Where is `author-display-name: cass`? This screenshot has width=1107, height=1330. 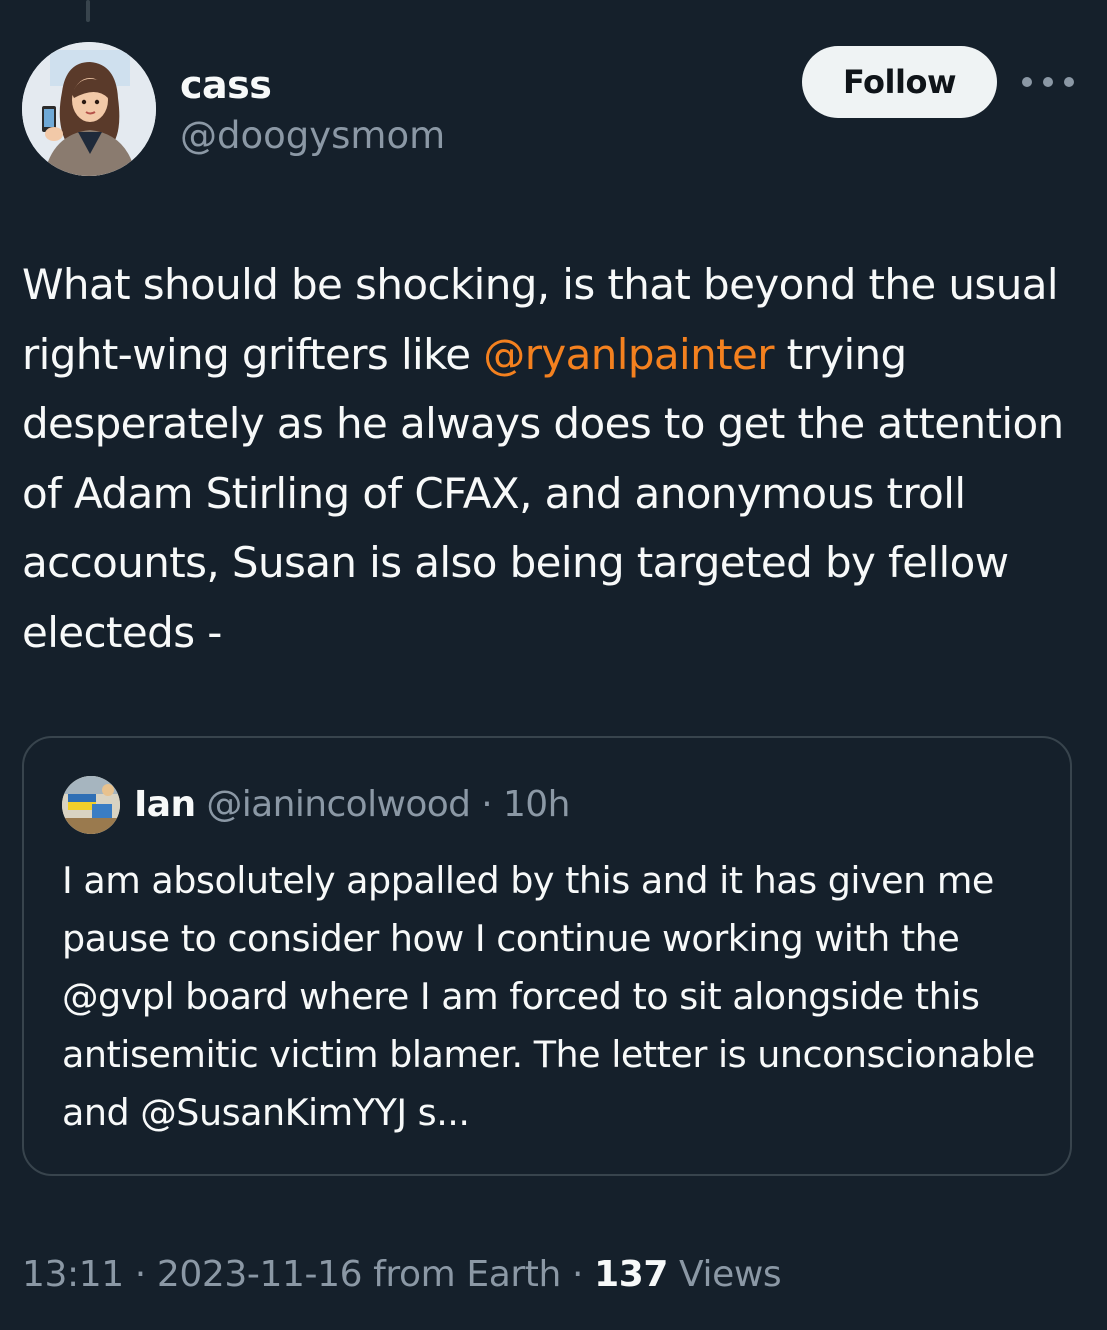
author-display-name: cass is located at coordinates (226, 85).